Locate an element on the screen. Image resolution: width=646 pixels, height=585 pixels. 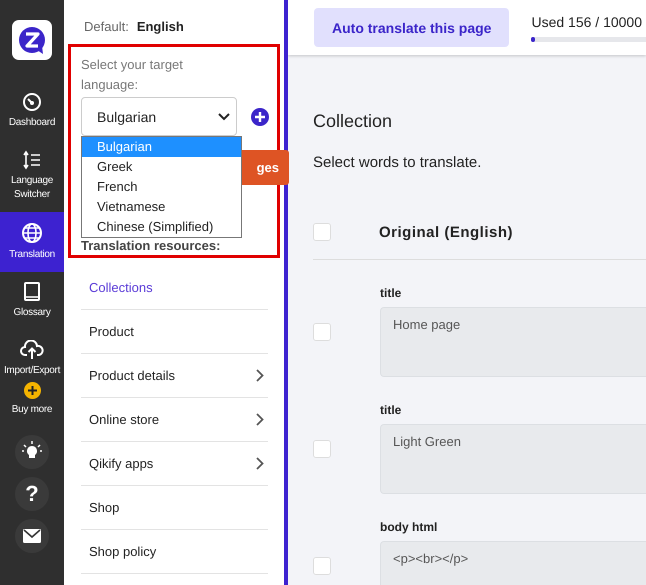
target-language-label: Select your target language: is located at coordinates (132, 75).